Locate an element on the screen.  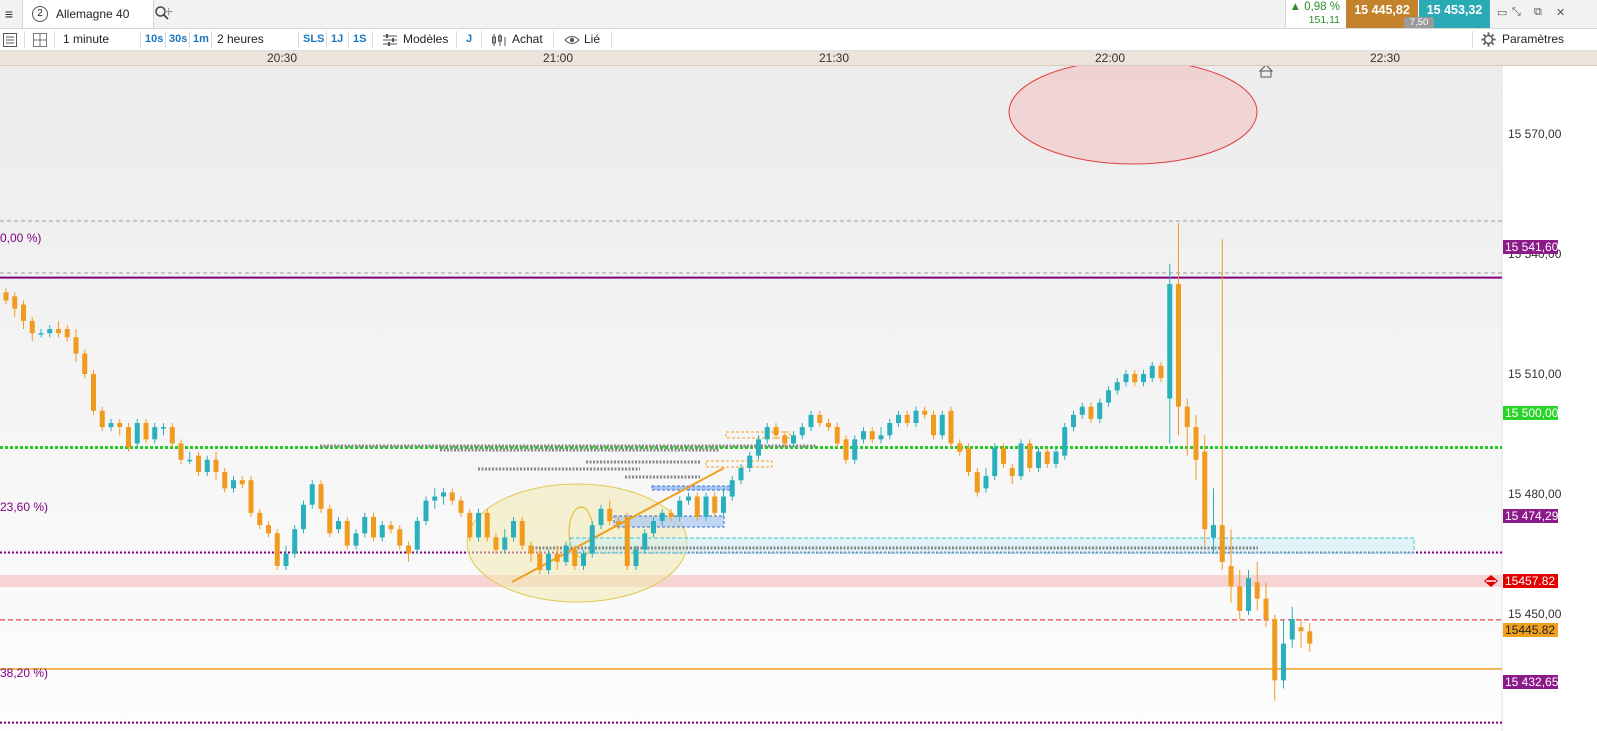
gear-icon is located at coordinates (1488, 39).